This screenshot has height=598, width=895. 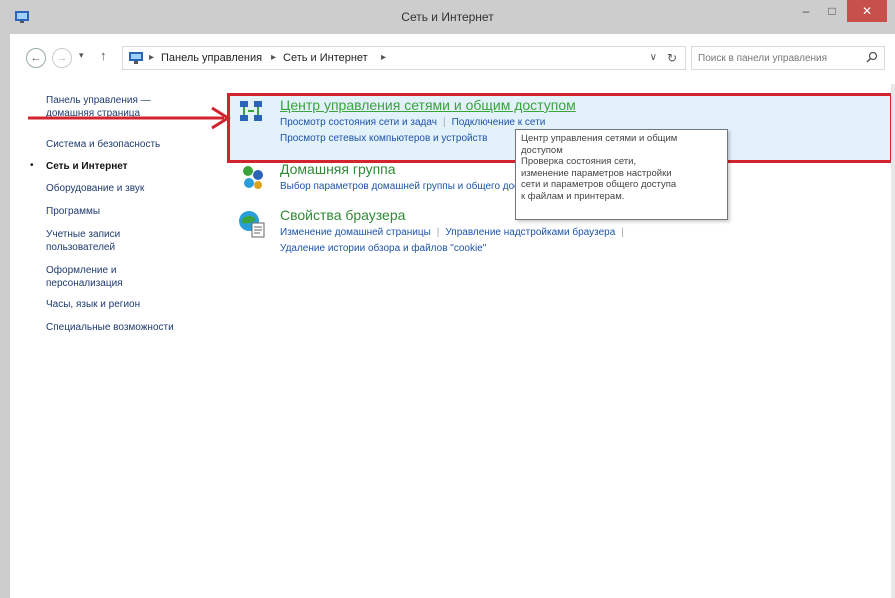 What do you see at coordinates (110, 327) in the screenshot?
I see `nav-link-ease-of-access: Специальные возможности` at bounding box center [110, 327].